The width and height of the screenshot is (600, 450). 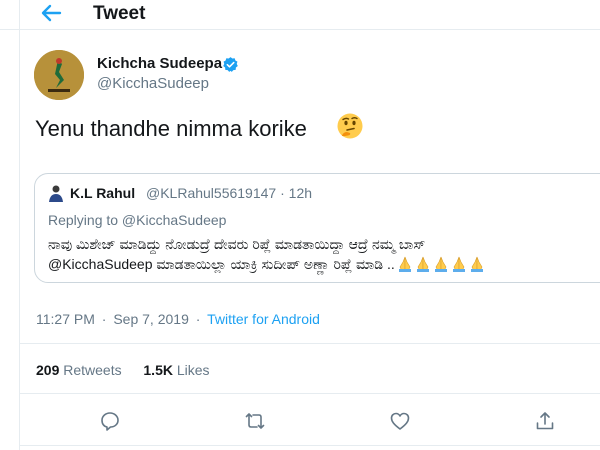 I want to click on quoted-age: 12h, so click(x=300, y=193).